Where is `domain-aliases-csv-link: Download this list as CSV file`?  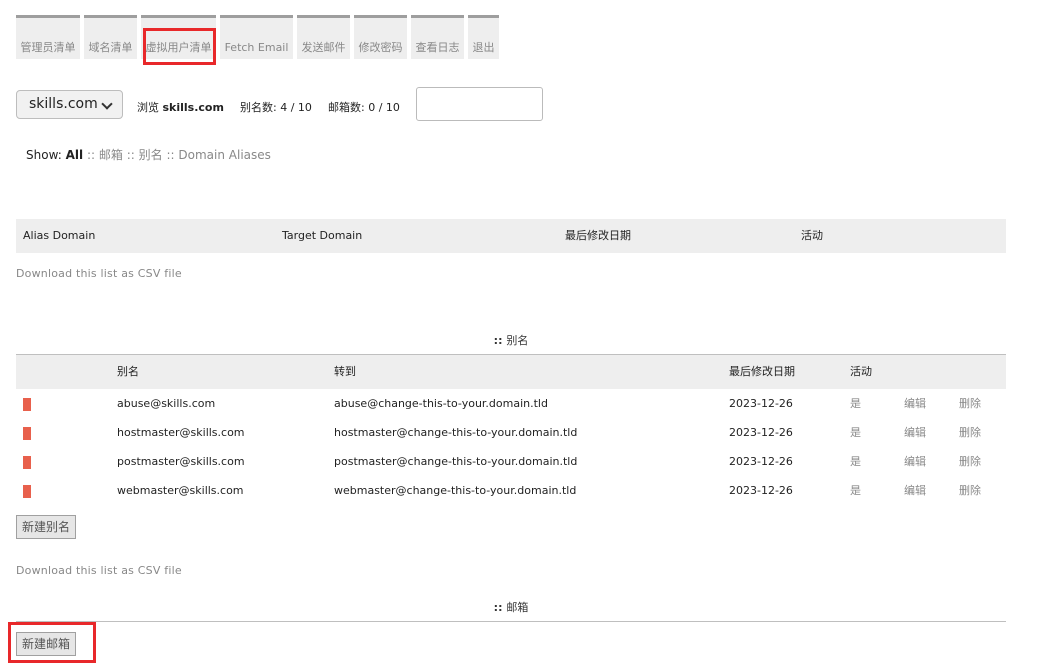
domain-aliases-csv-link: Download this list as CSV file is located at coordinates (99, 273).